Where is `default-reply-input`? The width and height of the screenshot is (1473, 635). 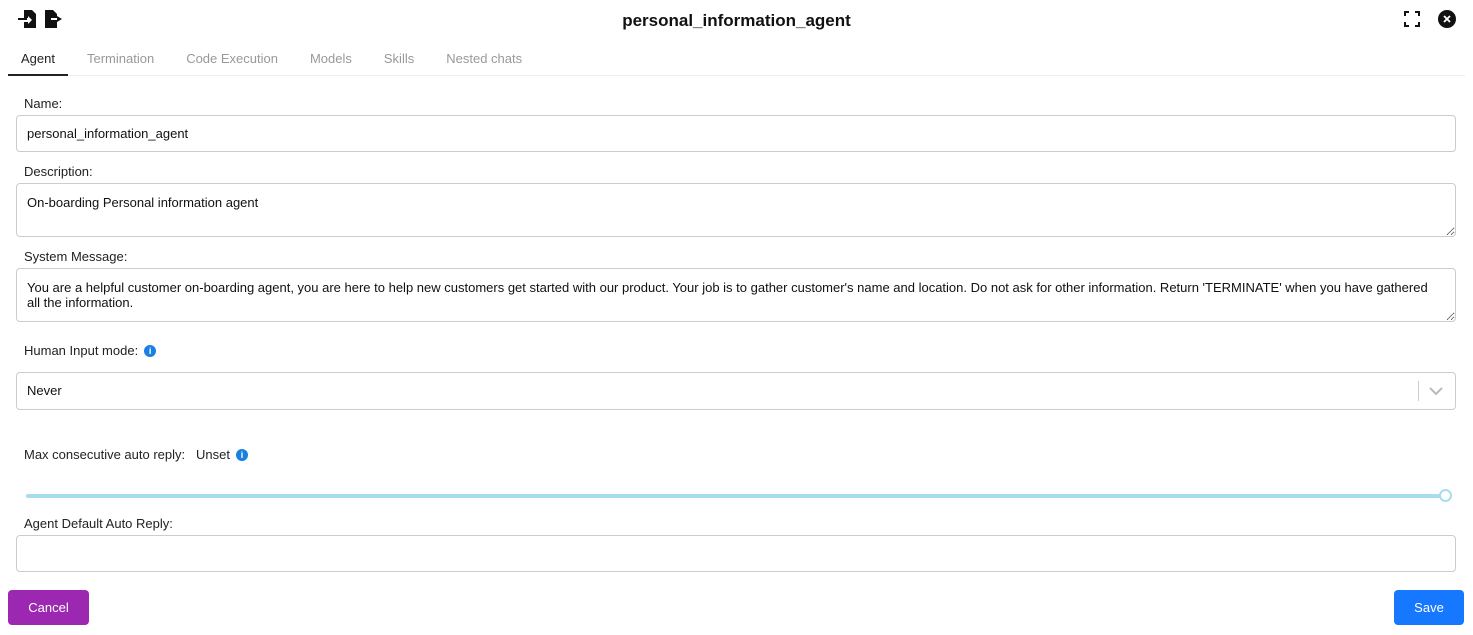
default-reply-input is located at coordinates (736, 553).